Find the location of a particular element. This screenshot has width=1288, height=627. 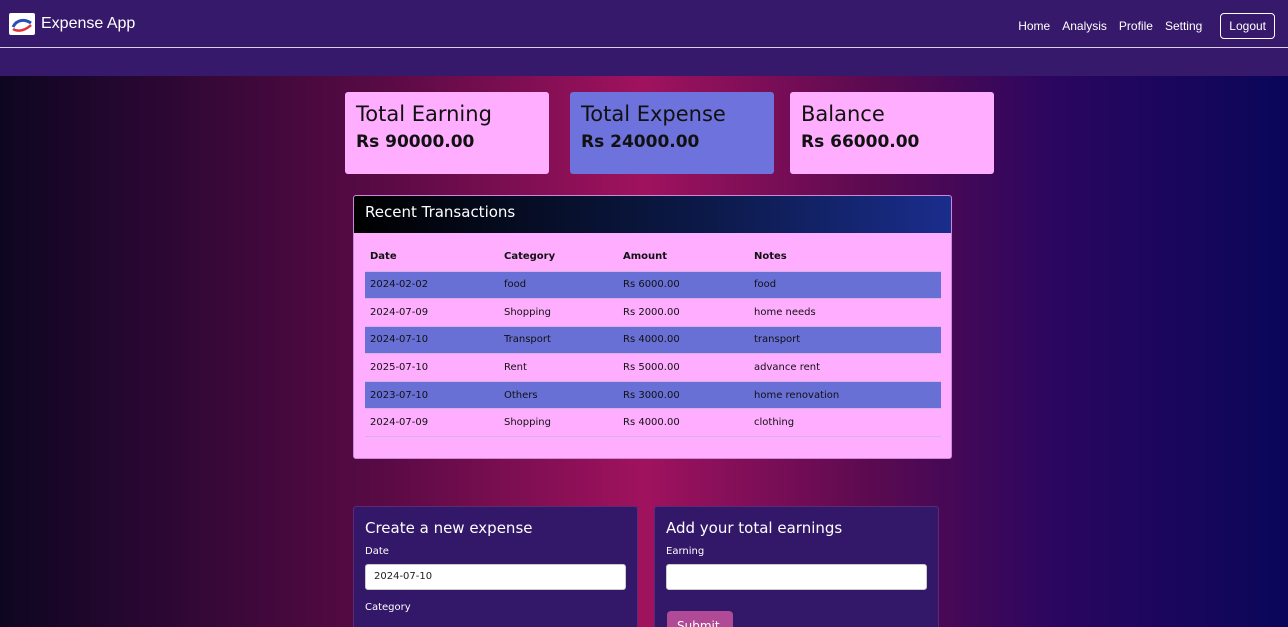

cell-date: 2024-02-02 is located at coordinates (432, 284).